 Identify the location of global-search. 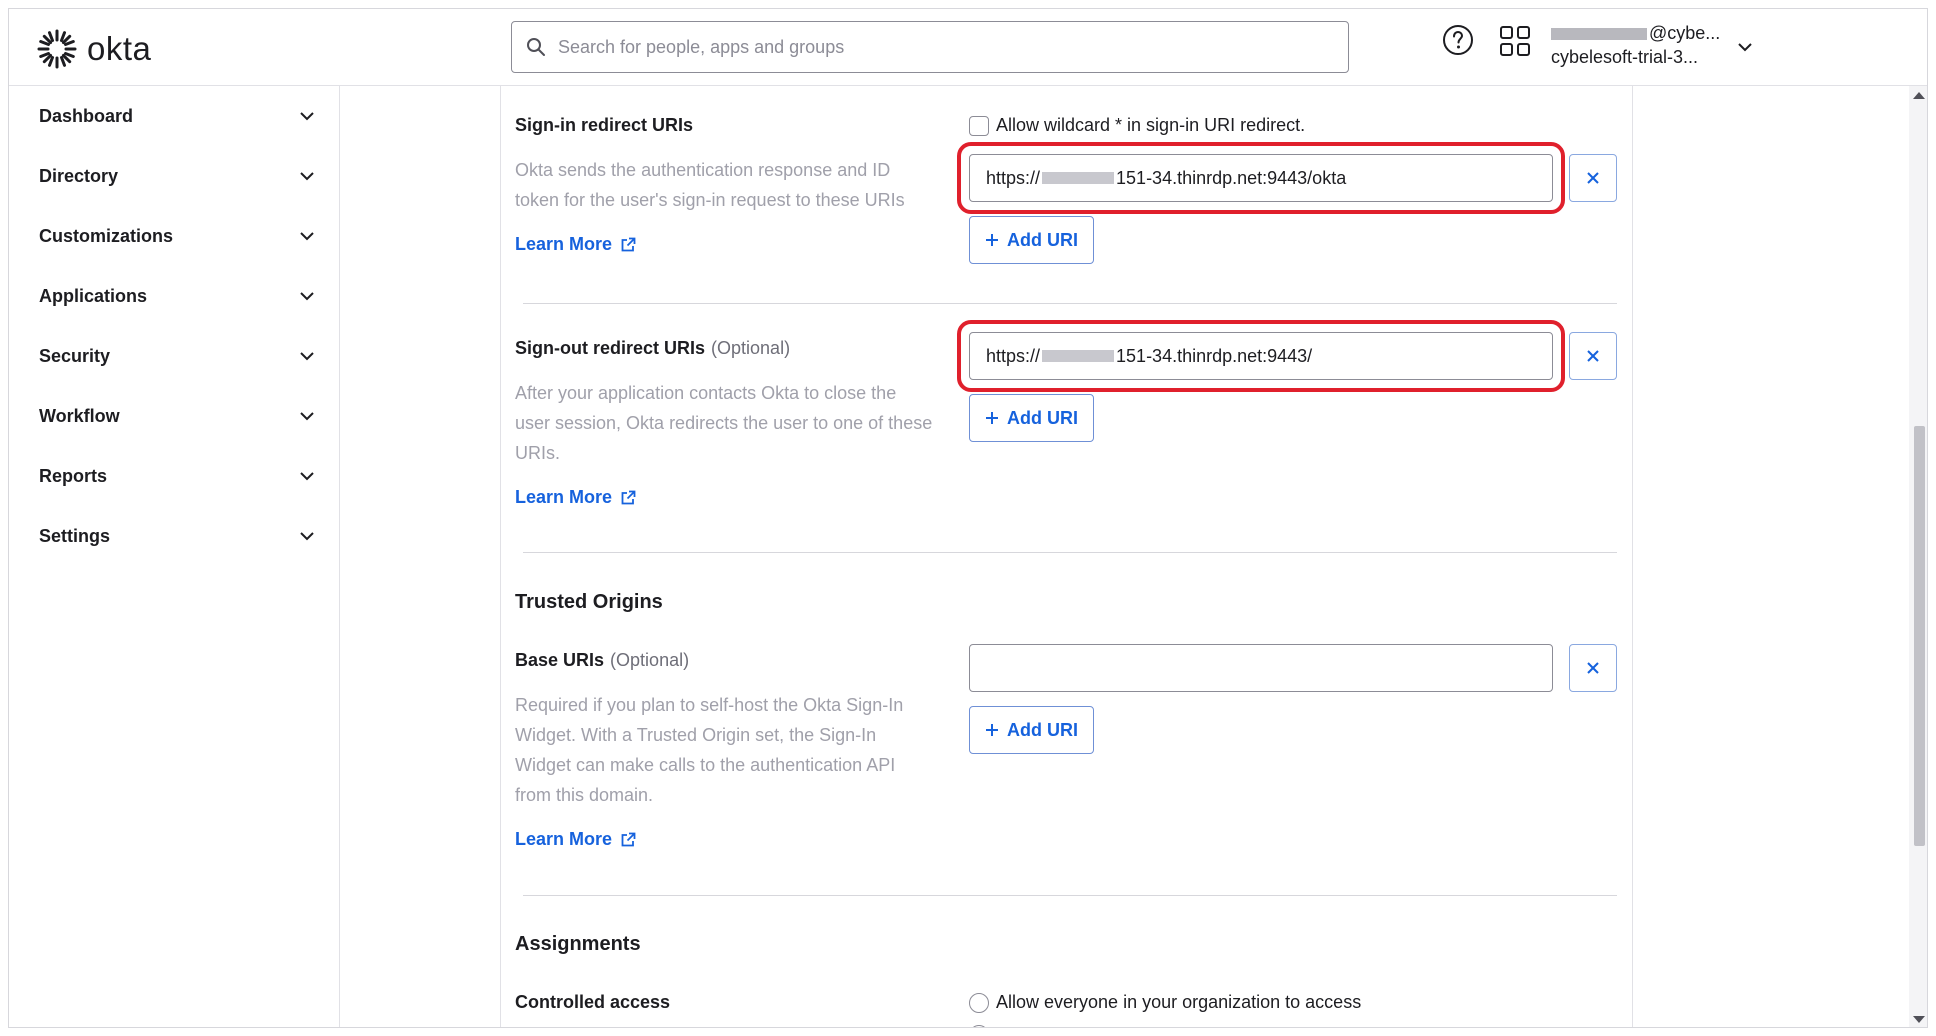
(930, 47).